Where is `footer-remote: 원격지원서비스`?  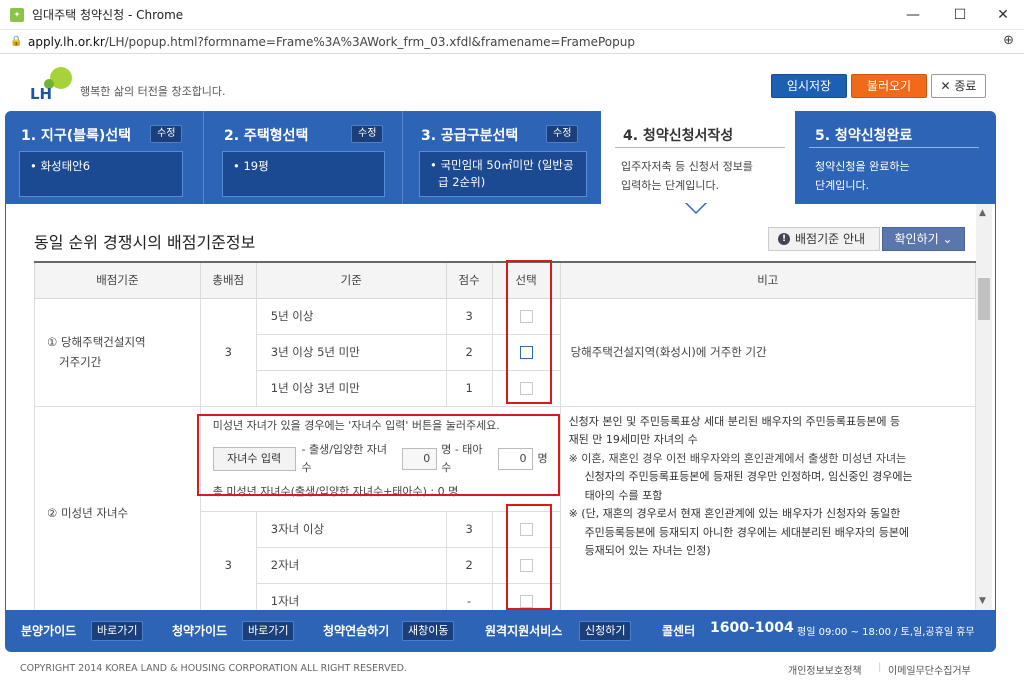 footer-remote: 원격지원서비스 is located at coordinates (524, 631).